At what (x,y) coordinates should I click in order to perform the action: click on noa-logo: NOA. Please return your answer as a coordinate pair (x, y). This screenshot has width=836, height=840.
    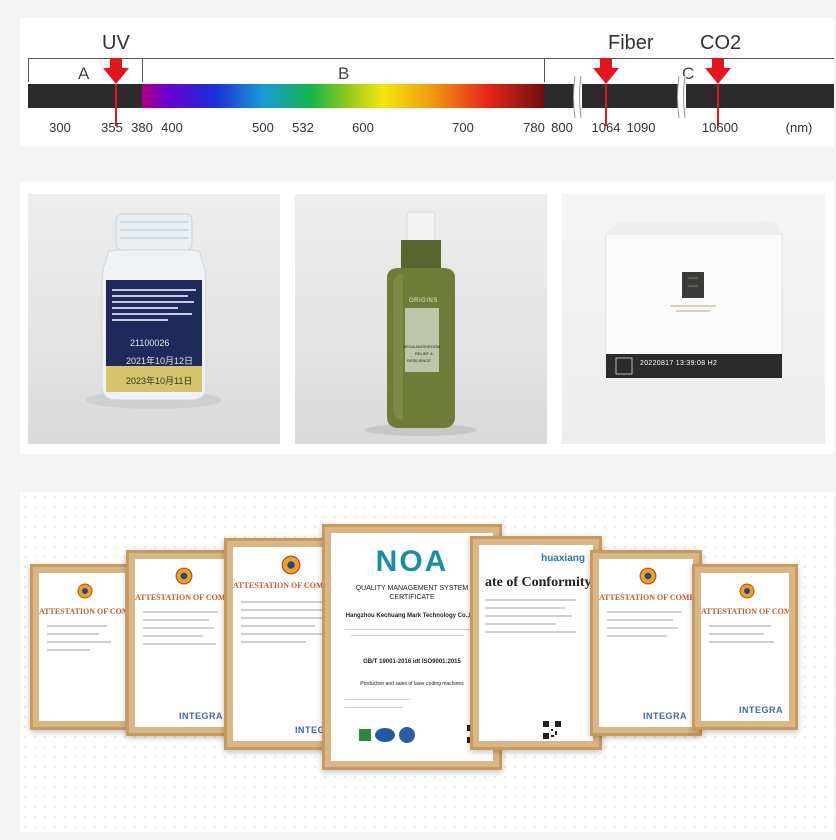
    Looking at the image, I should click on (412, 561).